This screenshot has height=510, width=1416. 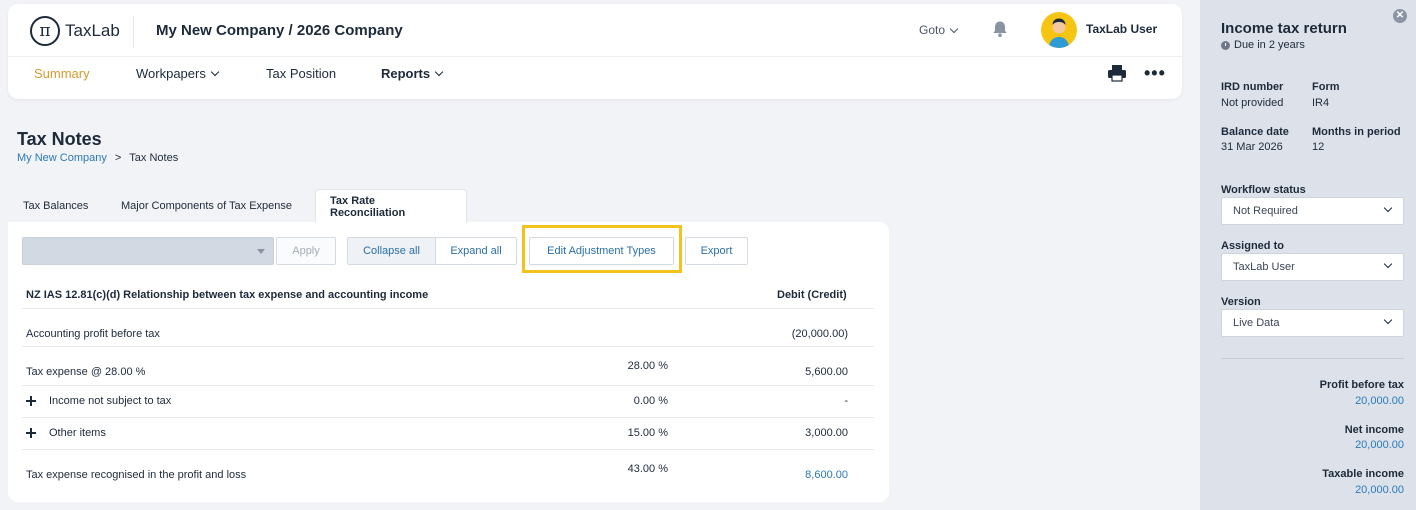 I want to click on goto-dropdown: Goto, so click(x=939, y=30).